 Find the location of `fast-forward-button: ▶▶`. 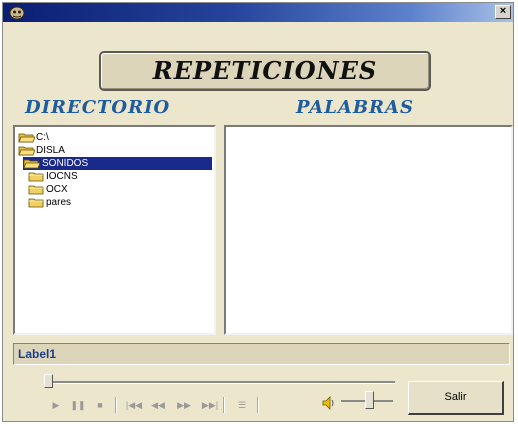

fast-forward-button: ▶▶ is located at coordinates (184, 405).